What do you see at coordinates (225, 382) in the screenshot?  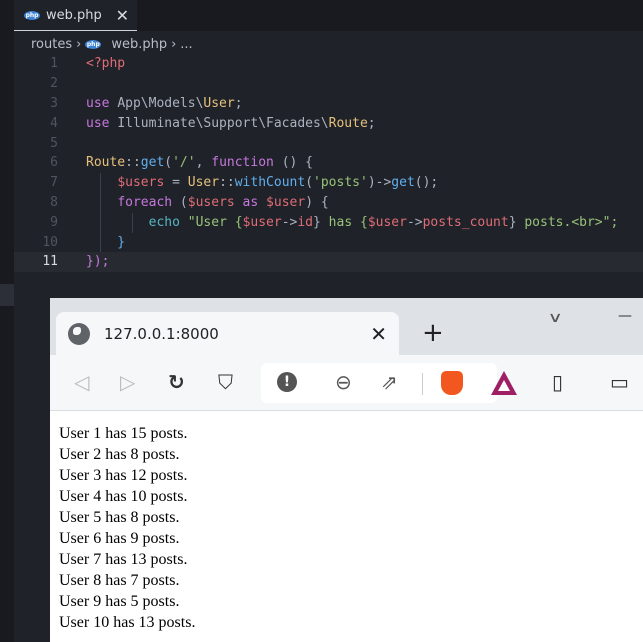 I see `bookmark-icon: ⛉` at bounding box center [225, 382].